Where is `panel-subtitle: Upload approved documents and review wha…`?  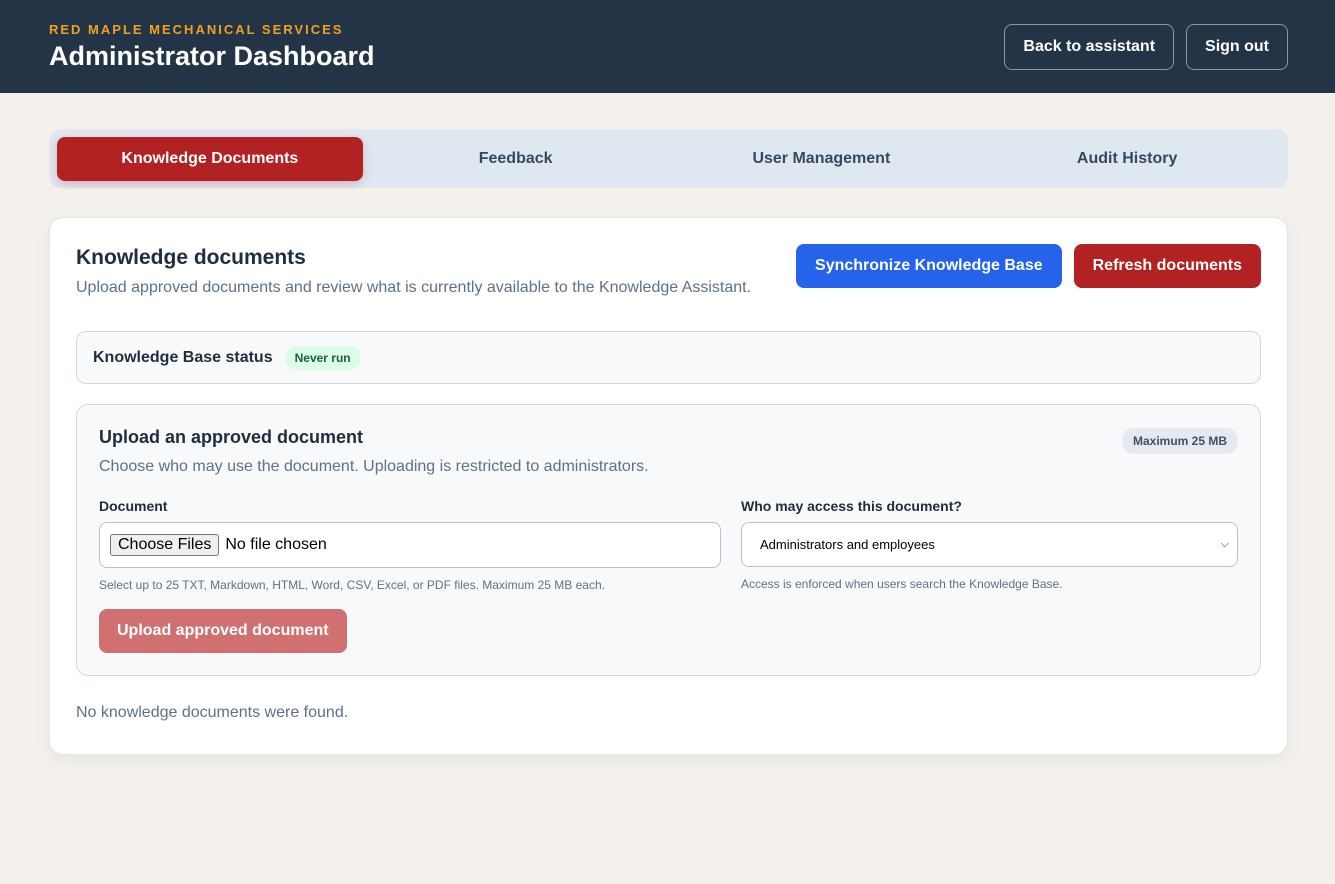 panel-subtitle: Upload approved documents and review wha… is located at coordinates (414, 287).